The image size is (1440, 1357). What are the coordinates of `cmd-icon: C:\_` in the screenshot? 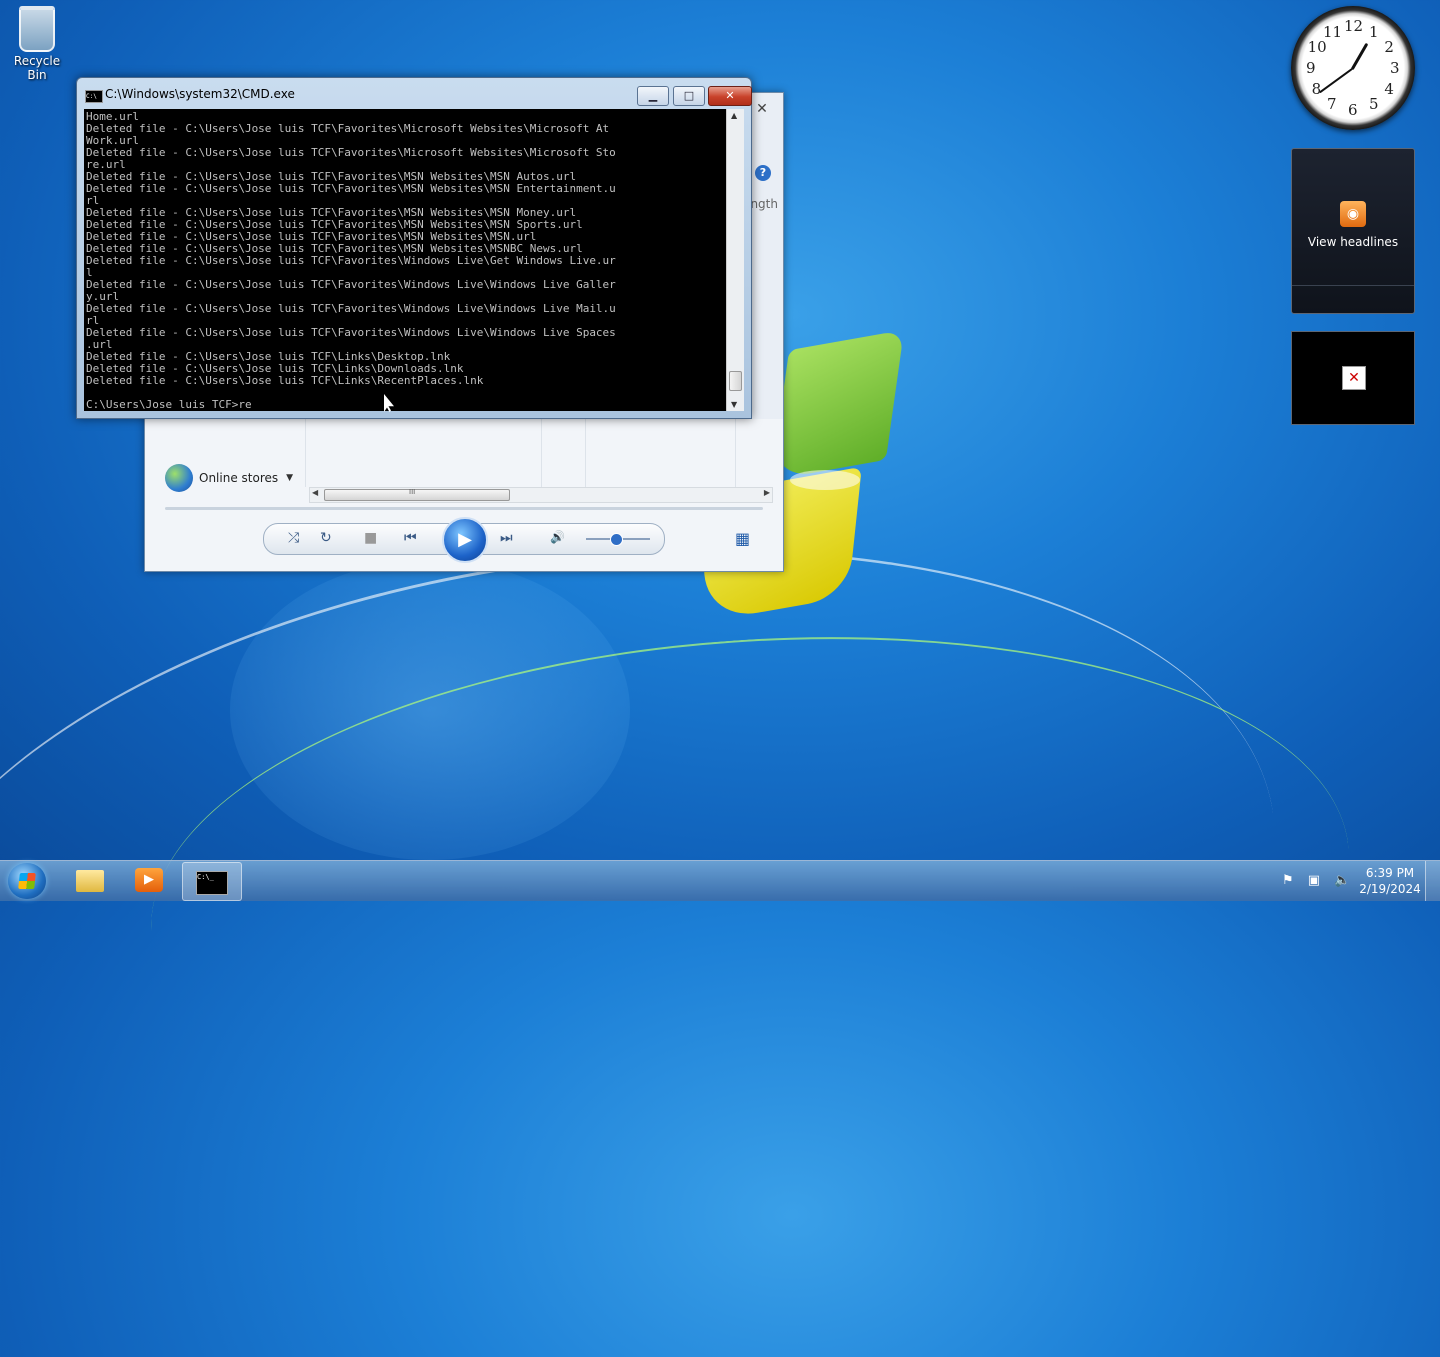 It's located at (212, 883).